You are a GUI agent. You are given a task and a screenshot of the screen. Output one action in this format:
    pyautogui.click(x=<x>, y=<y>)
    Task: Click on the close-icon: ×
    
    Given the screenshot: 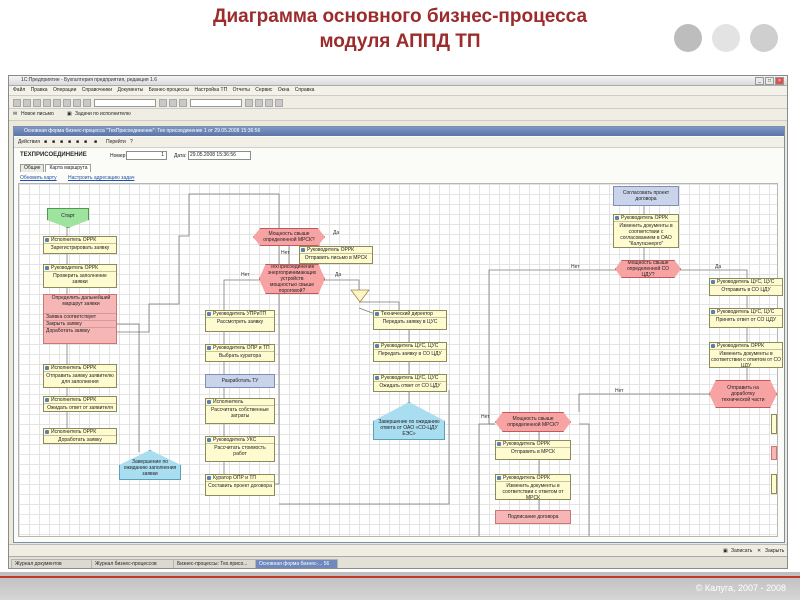 What is the action you would take?
    pyautogui.click(x=779, y=81)
    